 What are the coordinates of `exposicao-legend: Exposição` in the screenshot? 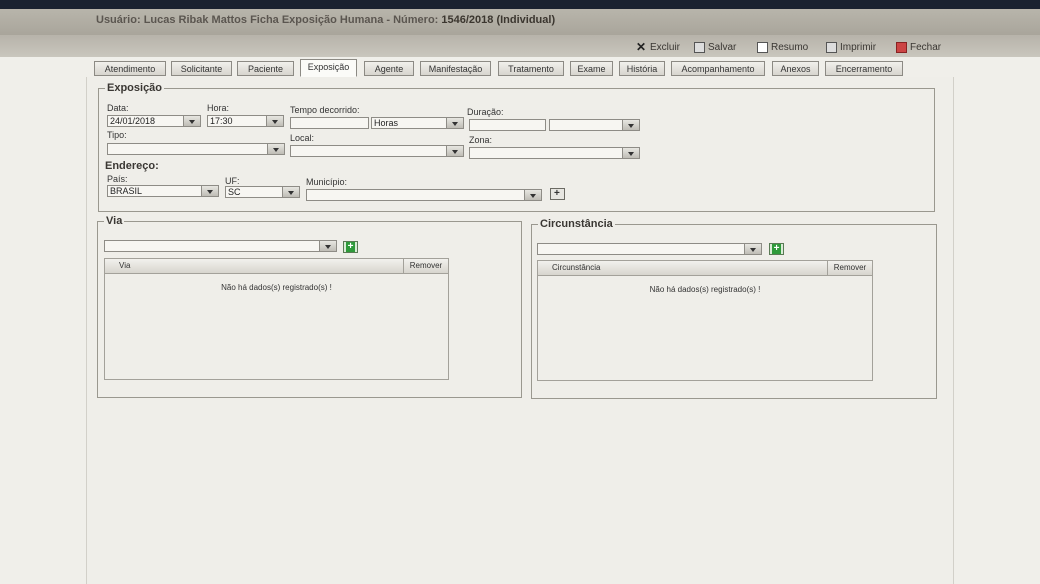 It's located at (135, 88).